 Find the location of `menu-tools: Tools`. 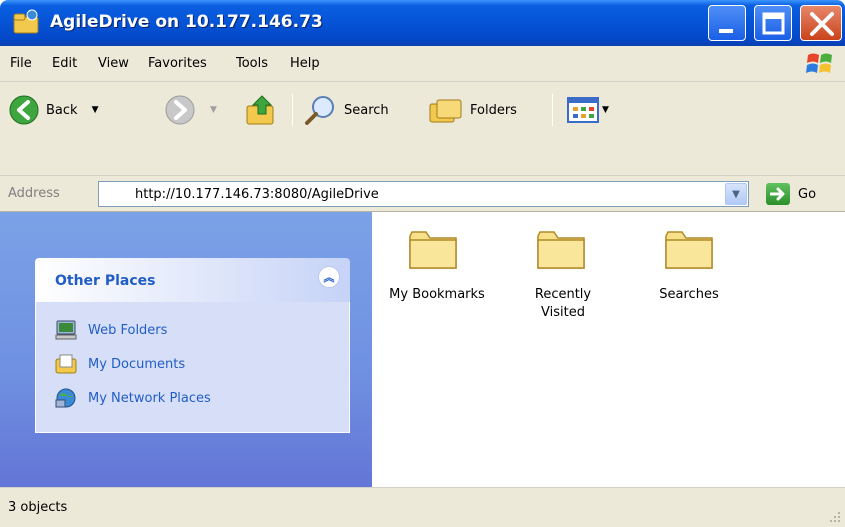

menu-tools: Tools is located at coordinates (252, 63).